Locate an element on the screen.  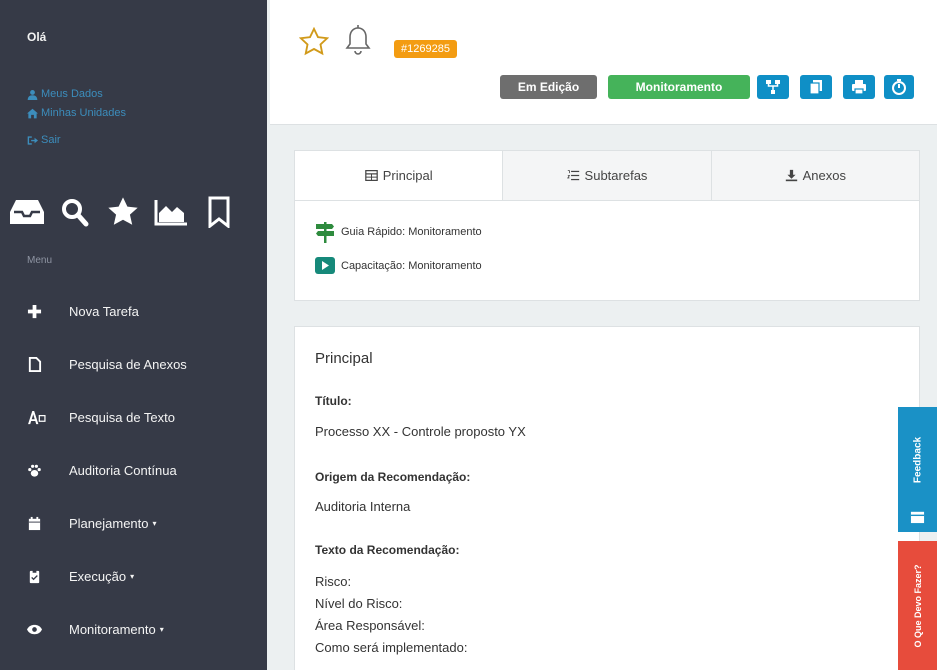
task-tabs: Principal Subtarefas Anexos is located at coordinates (607, 175).